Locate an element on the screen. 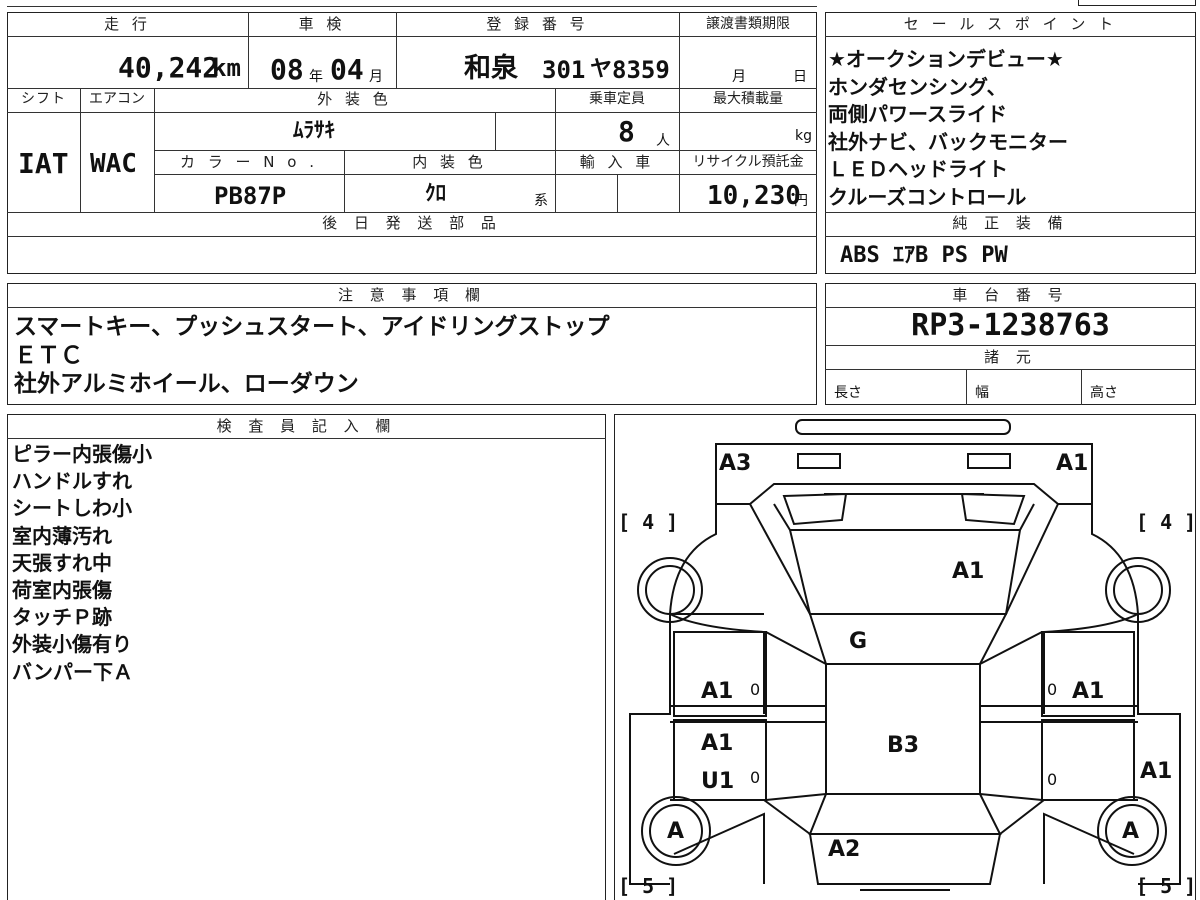  sales-points-header: セ ー ル ス ポ イ ン ト is located at coordinates (1010, 24).